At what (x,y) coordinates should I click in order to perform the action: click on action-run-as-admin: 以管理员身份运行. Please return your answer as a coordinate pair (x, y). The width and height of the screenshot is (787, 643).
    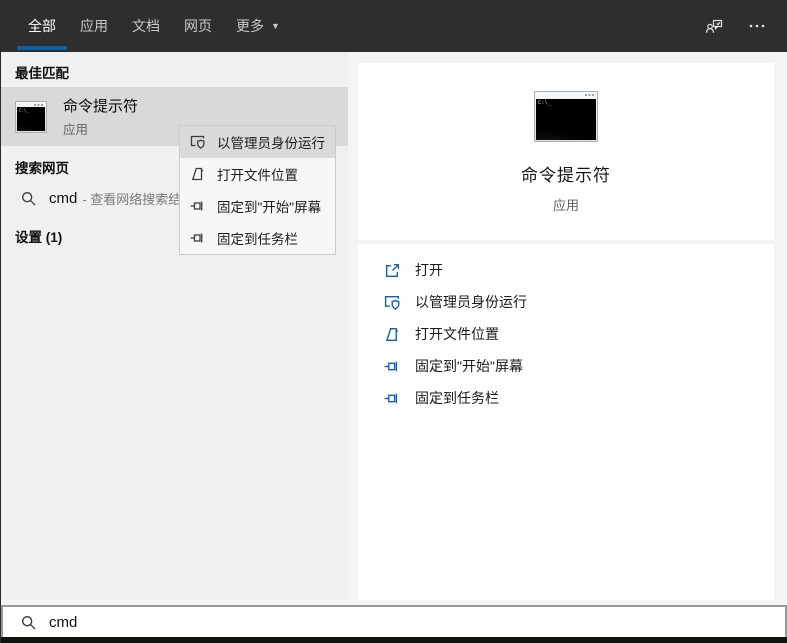
    Looking at the image, I should click on (566, 302).